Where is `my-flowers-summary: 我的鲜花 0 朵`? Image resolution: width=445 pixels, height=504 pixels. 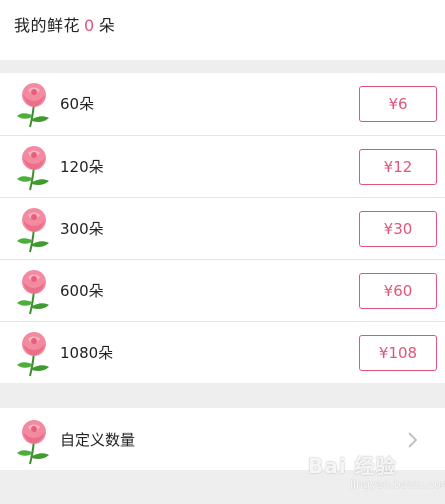 my-flowers-summary: 我的鲜花 0 朵 is located at coordinates (64, 24).